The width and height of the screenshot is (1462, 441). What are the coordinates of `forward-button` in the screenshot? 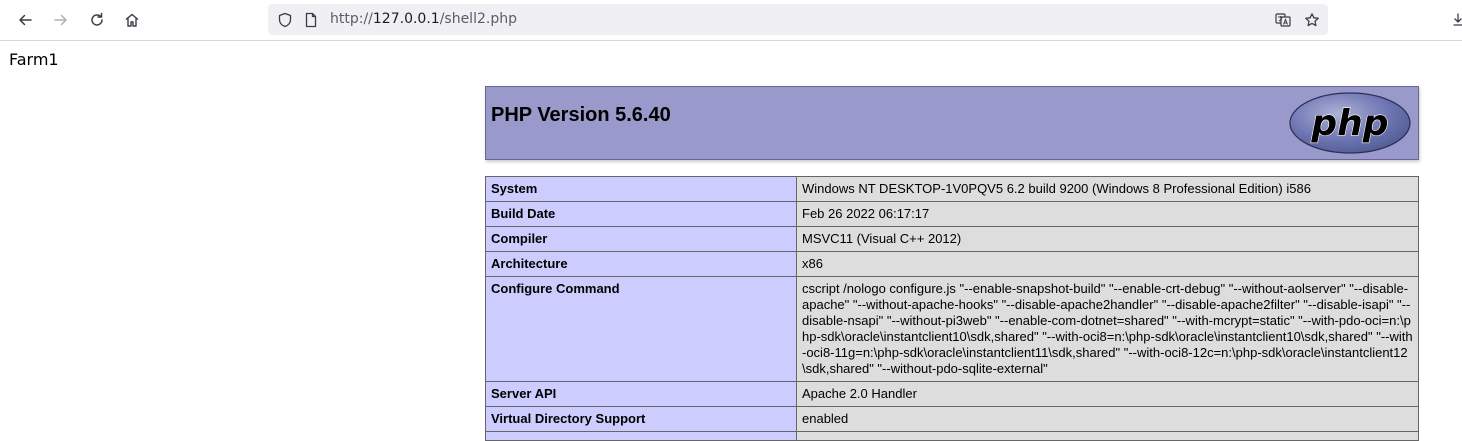 It's located at (61, 20).